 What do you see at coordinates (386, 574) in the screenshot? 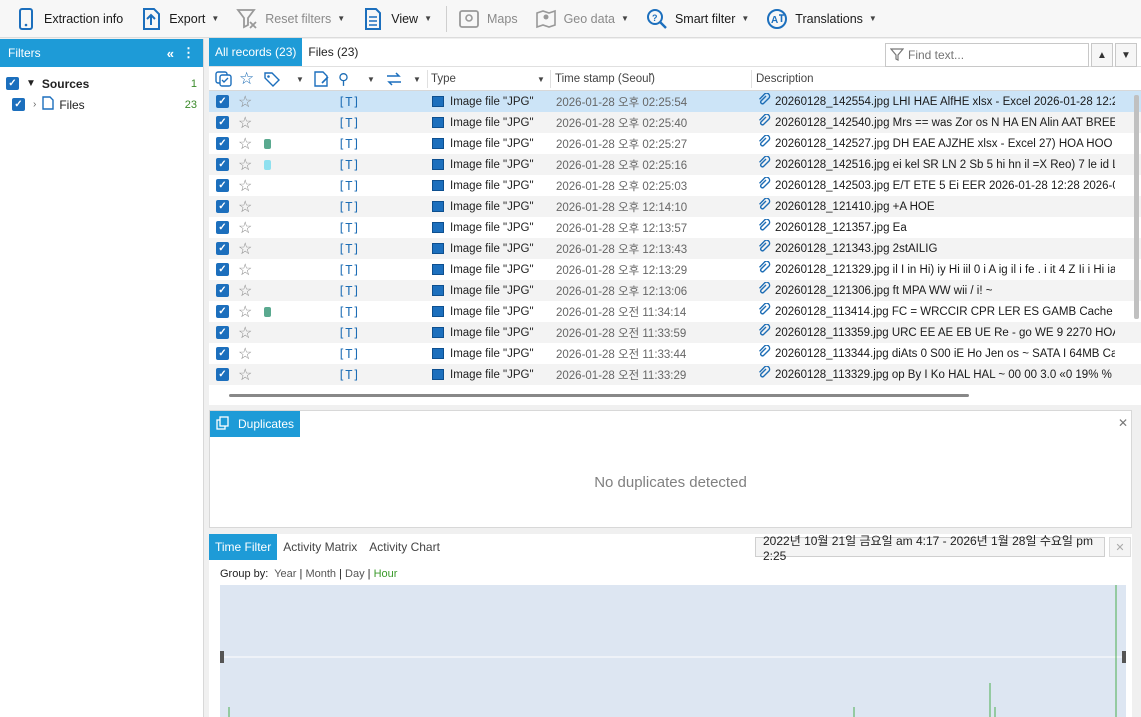
I see `group-option-hour: Hour` at bounding box center [386, 574].